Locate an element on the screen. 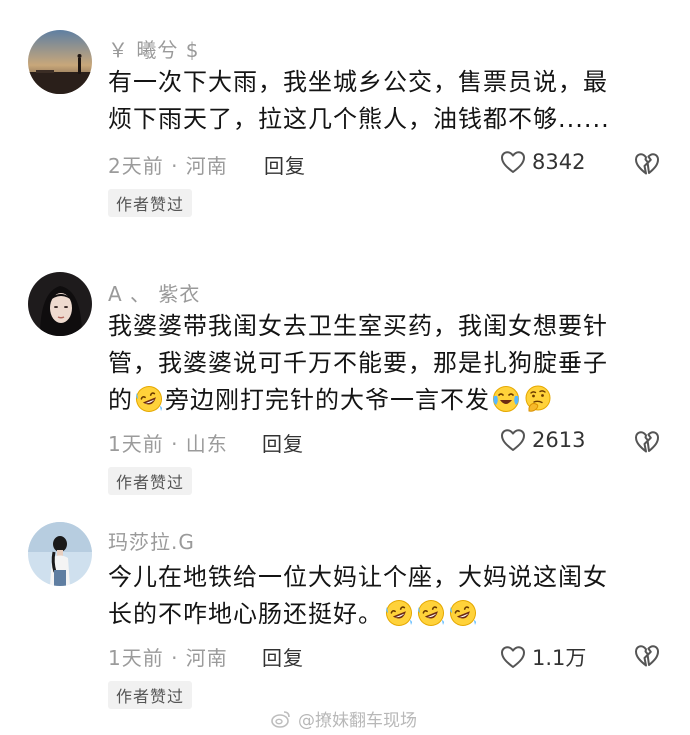  like-button: 2613 is located at coordinates (542, 440).